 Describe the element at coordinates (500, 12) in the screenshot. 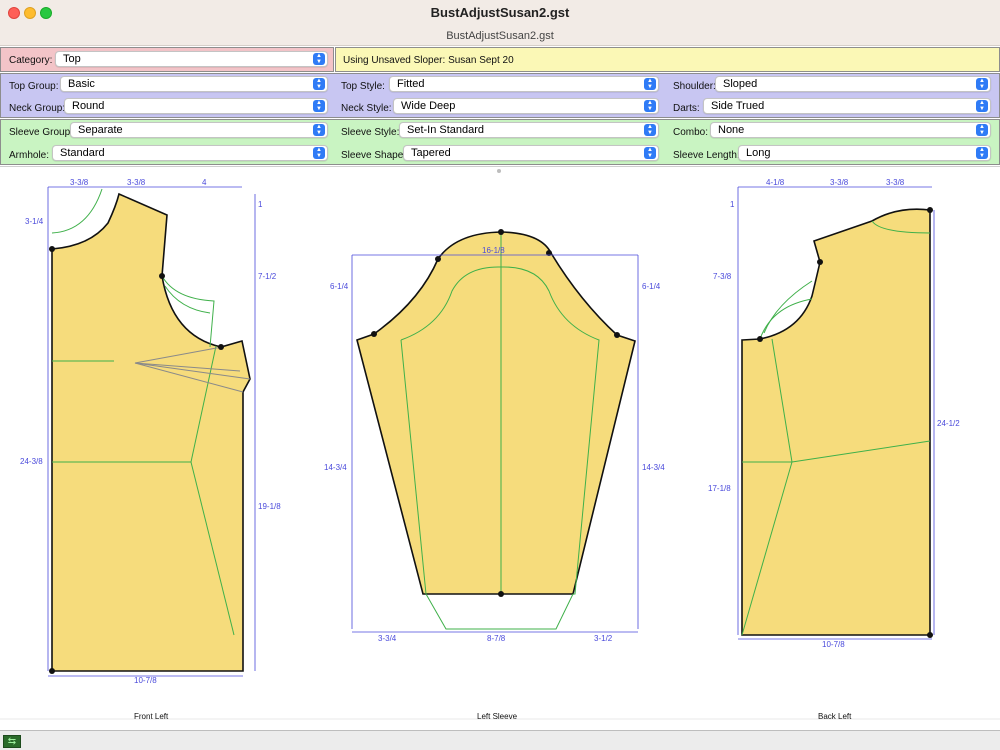

I see `window-title: BustAdjustSusan2.gst` at that location.